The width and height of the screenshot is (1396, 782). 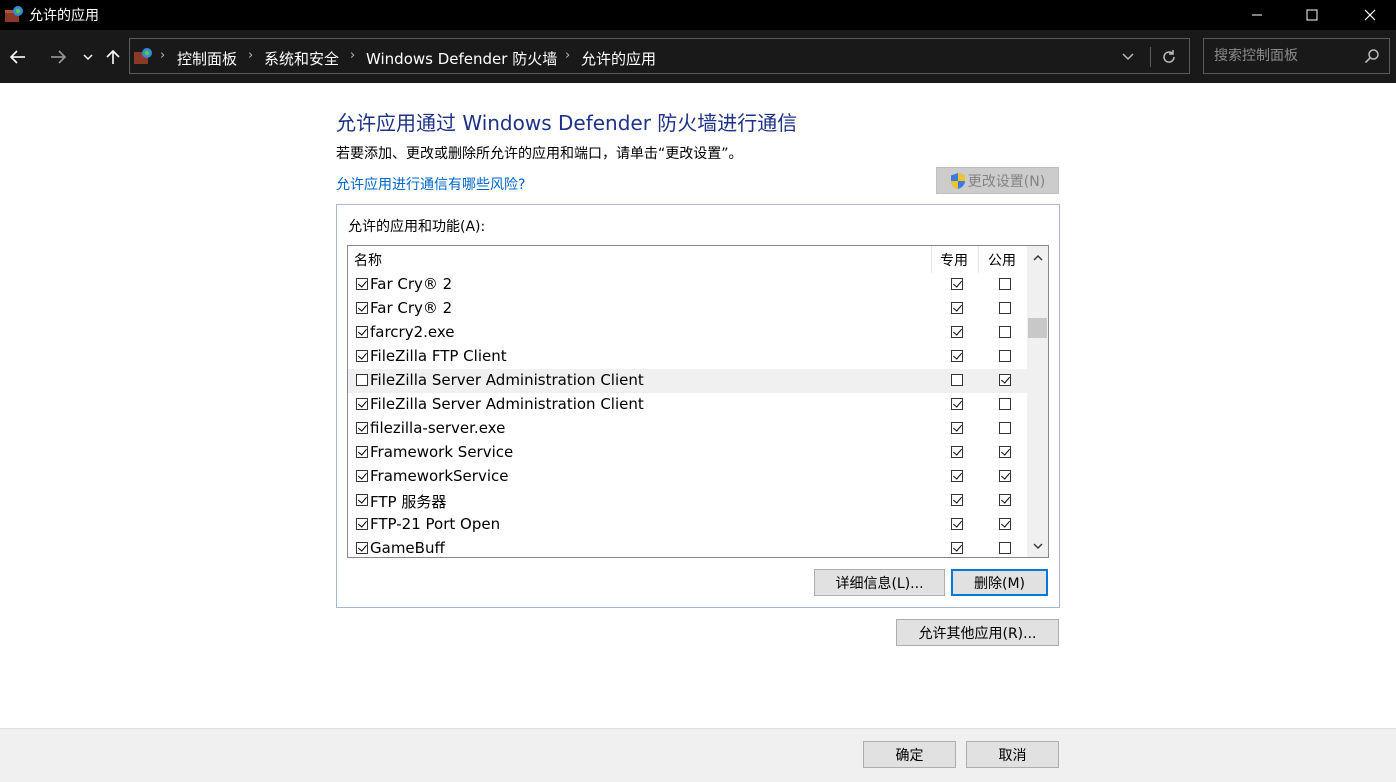 What do you see at coordinates (618, 58) in the screenshot?
I see `breadcrumb-allowed-apps: 允许的应用` at bounding box center [618, 58].